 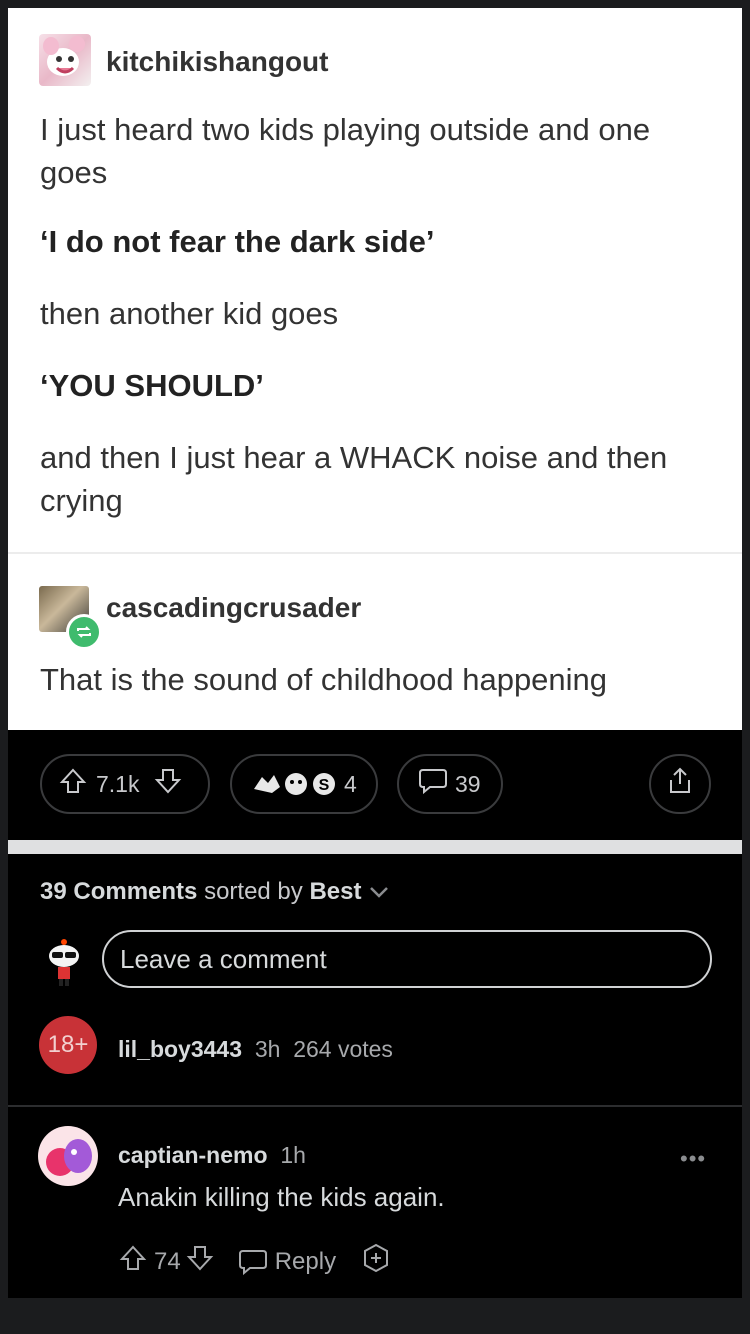 What do you see at coordinates (119, 891) in the screenshot?
I see `comments-count-label: 39 Comments` at bounding box center [119, 891].